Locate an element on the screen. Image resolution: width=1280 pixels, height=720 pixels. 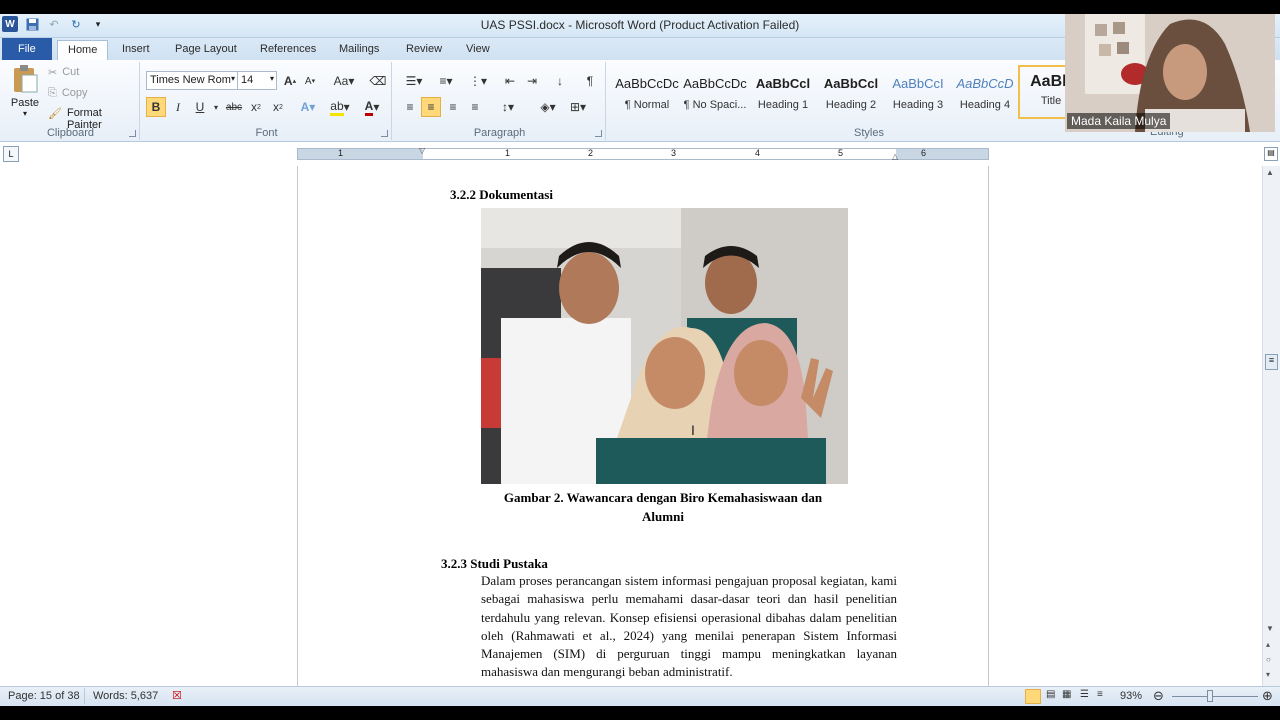
zoom-level: 93% is located at coordinates (1131, 696).